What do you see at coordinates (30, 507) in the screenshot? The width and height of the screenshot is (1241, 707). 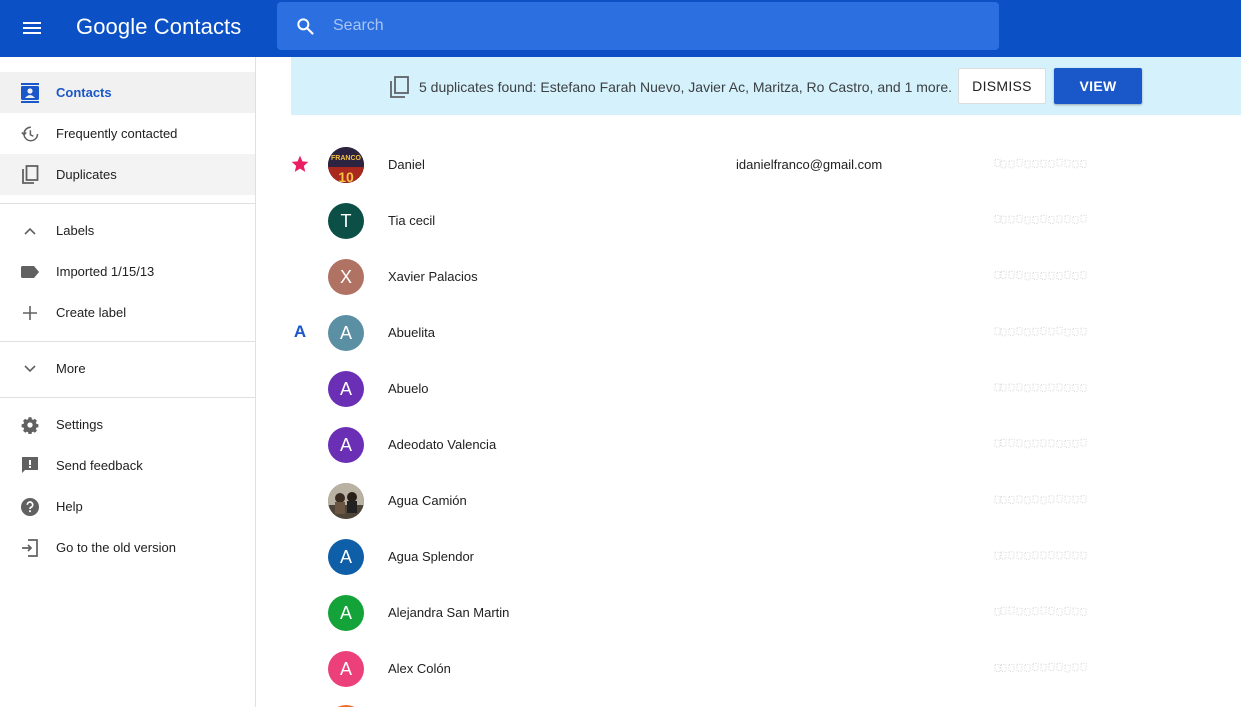 I see `help-icon` at bounding box center [30, 507].